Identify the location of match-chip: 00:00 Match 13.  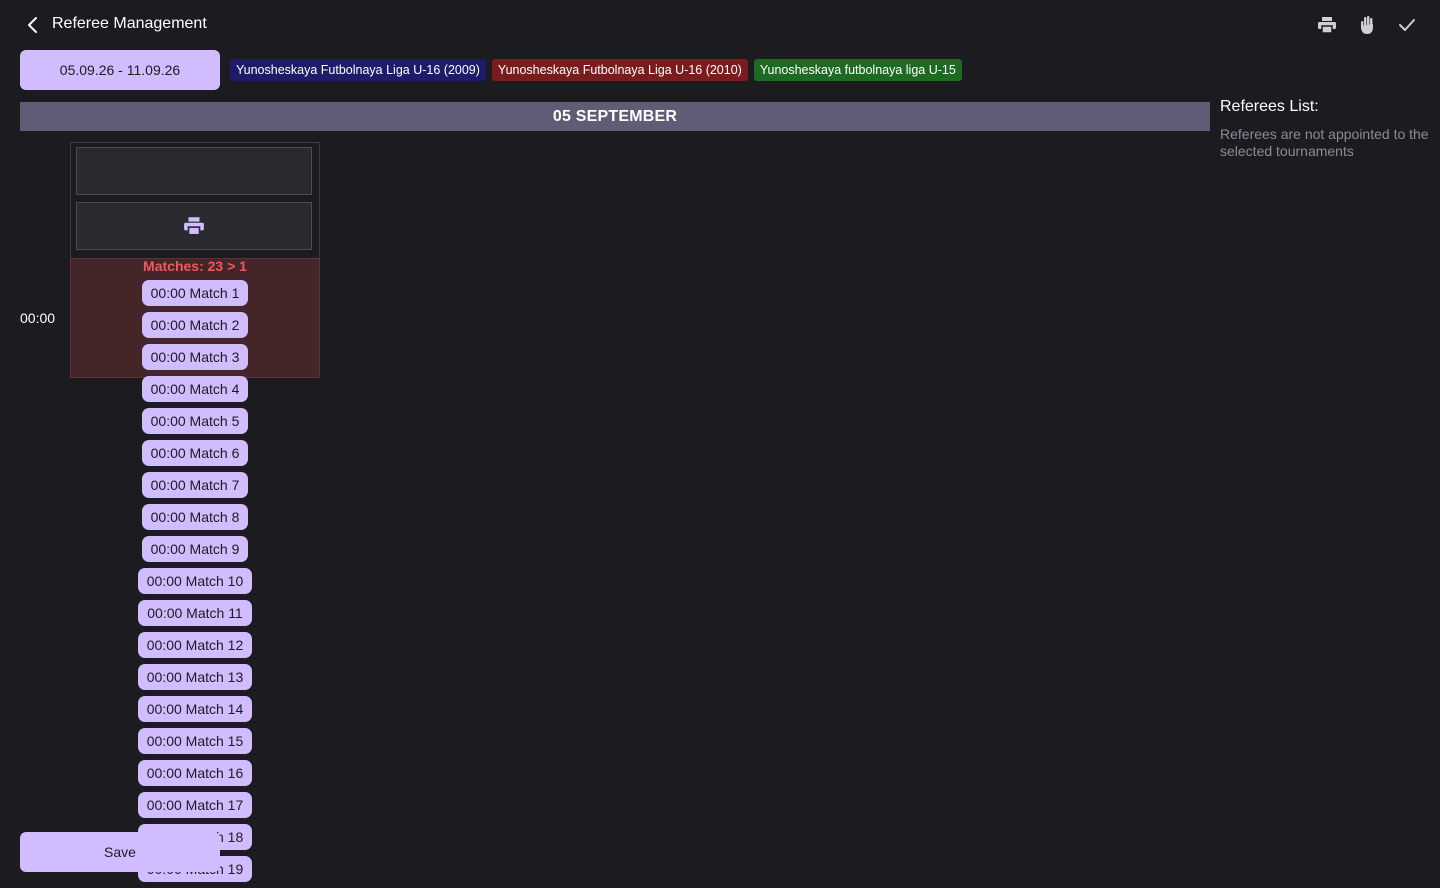
(195, 677).